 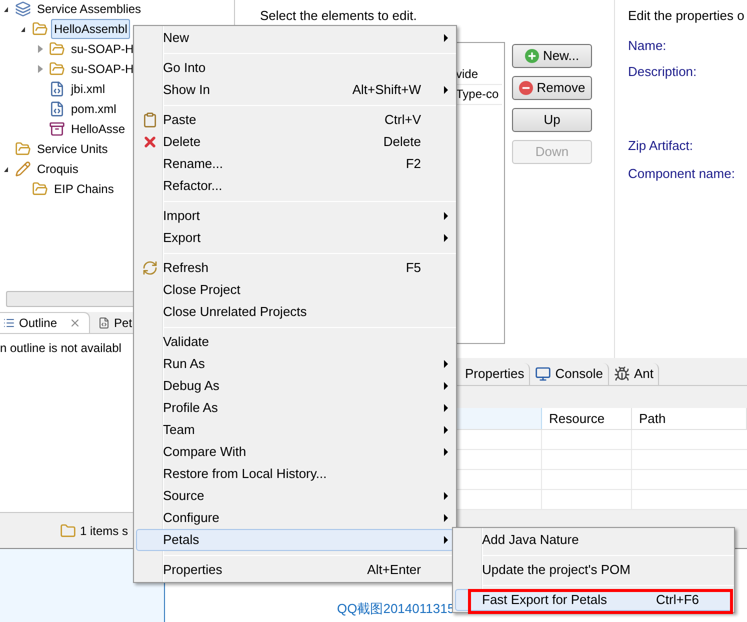 I want to click on menu-item: Delete Delete, so click(x=295, y=142).